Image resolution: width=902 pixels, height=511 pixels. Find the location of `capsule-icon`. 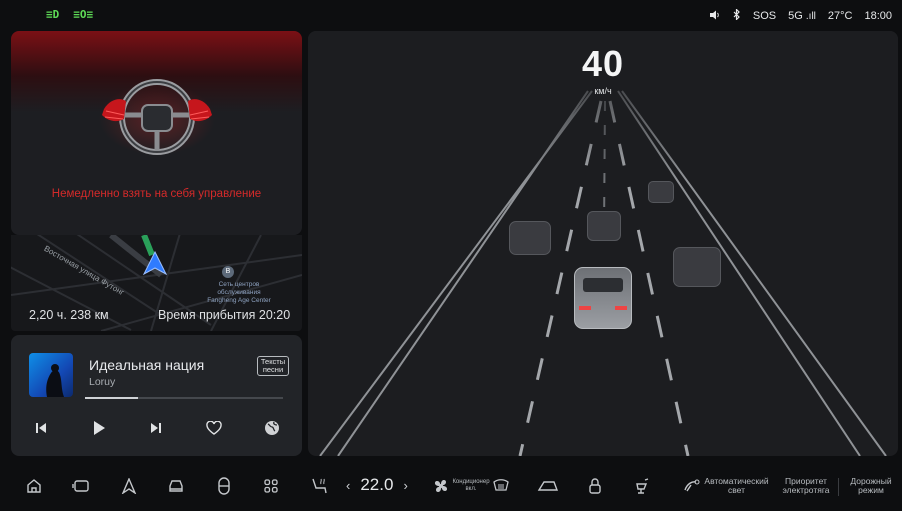

capsule-icon is located at coordinates (224, 486).